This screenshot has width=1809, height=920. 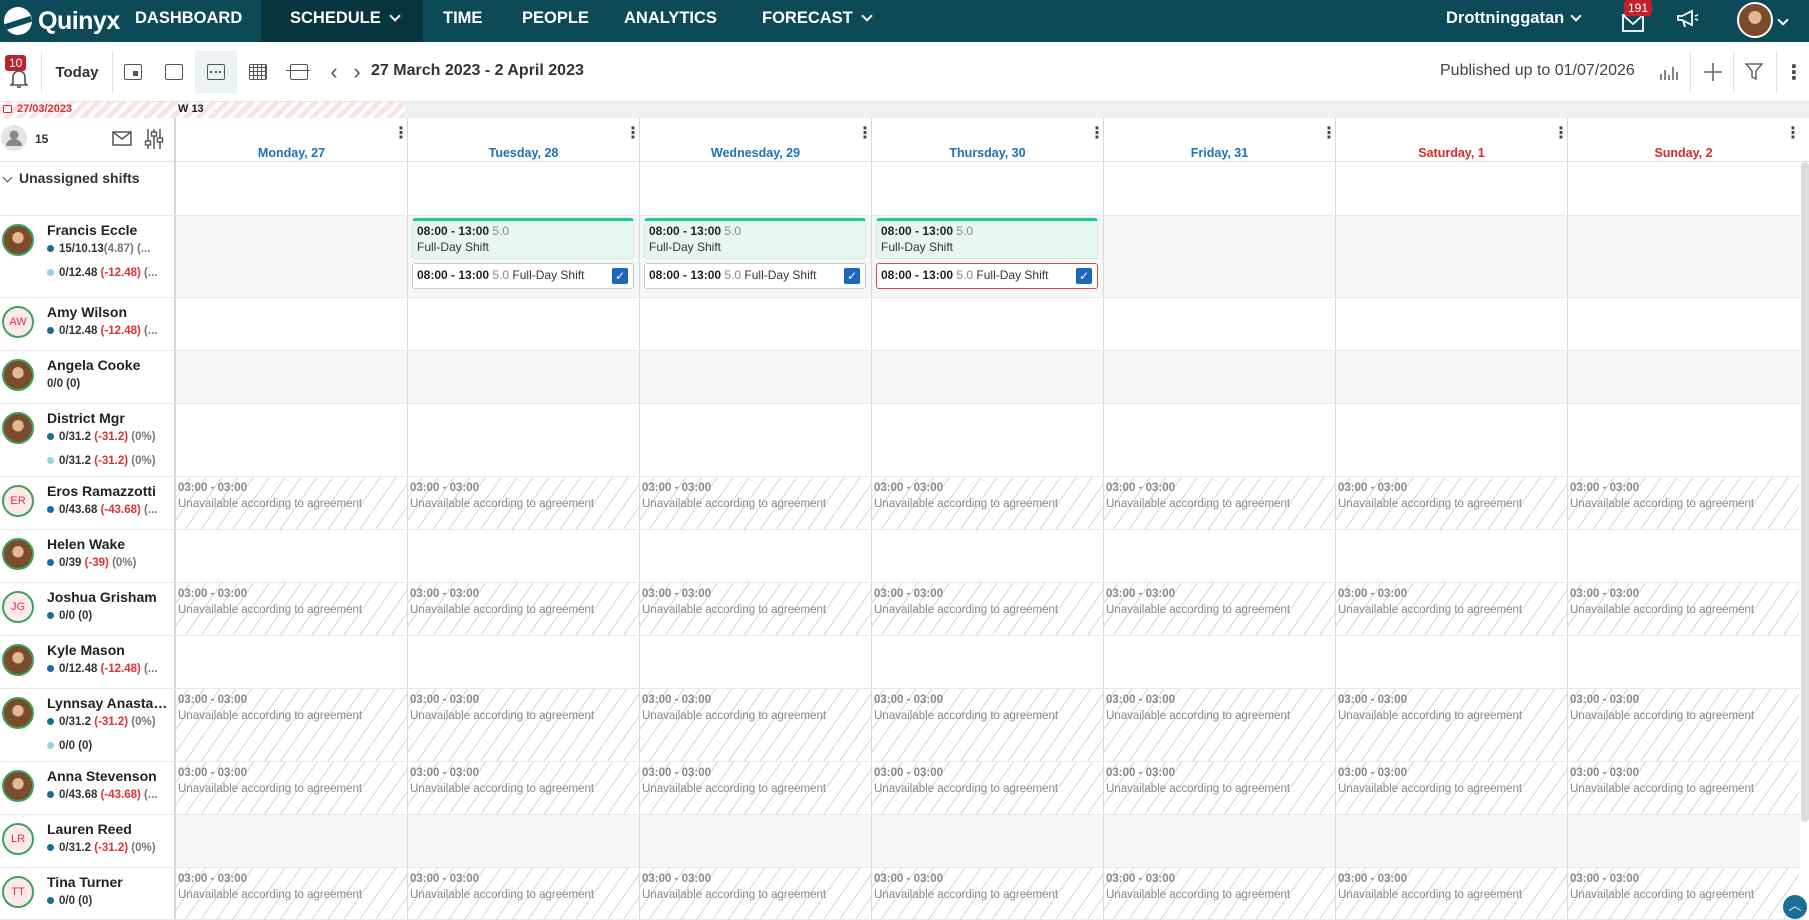 I want to click on announcements-button, so click(x=1689, y=21).